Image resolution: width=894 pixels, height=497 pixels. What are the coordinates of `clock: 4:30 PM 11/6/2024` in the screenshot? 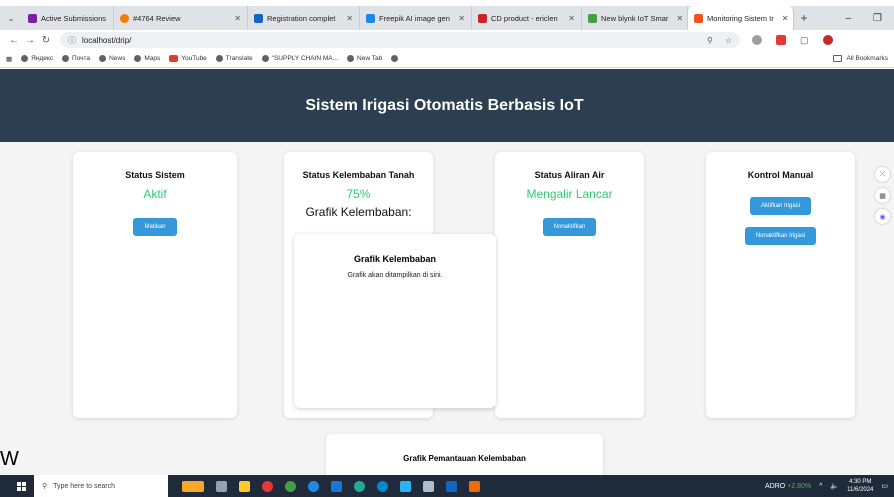 It's located at (860, 486).